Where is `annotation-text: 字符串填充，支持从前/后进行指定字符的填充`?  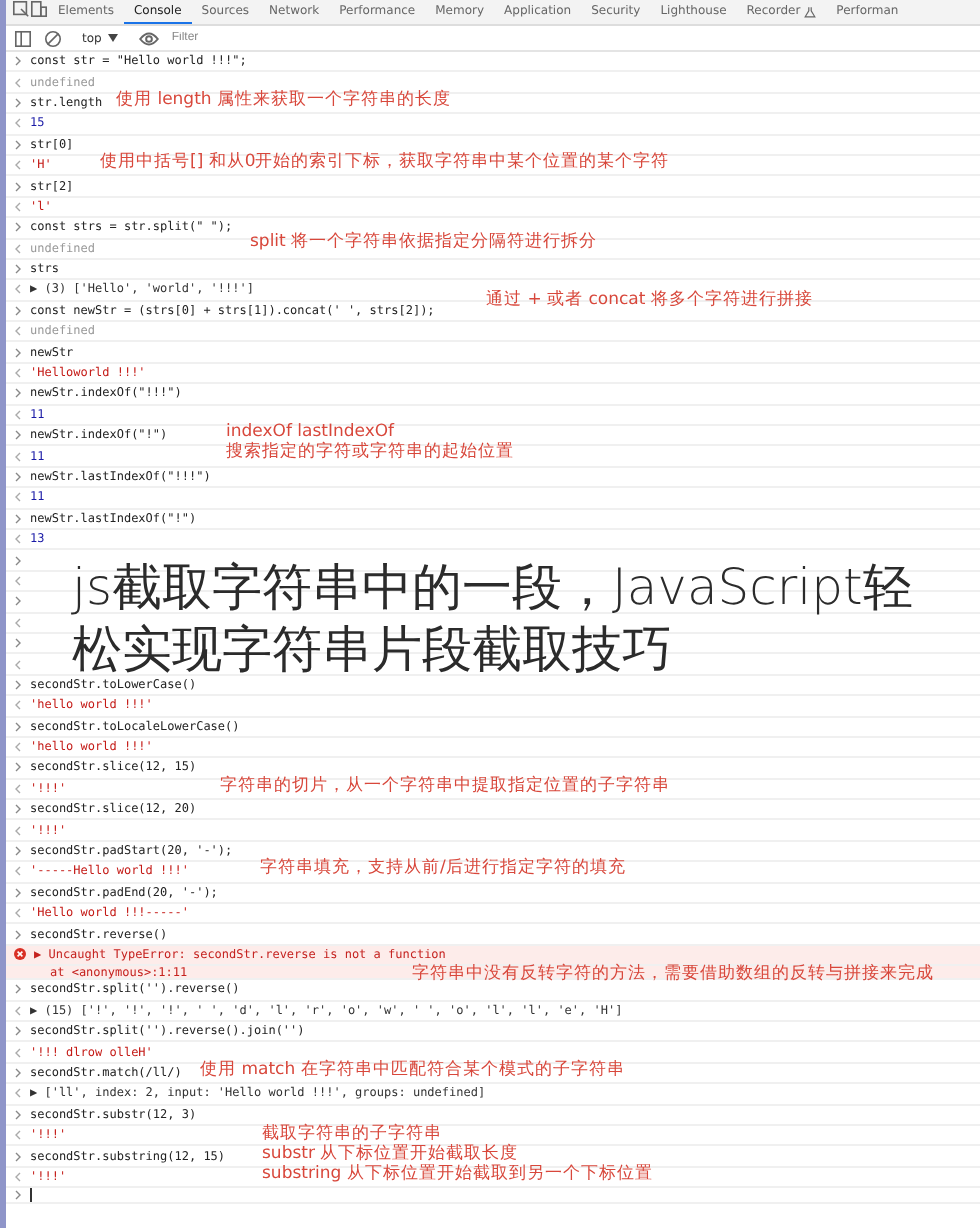 annotation-text: 字符串填充，支持从前/后进行指定字符的填充 is located at coordinates (443, 868).